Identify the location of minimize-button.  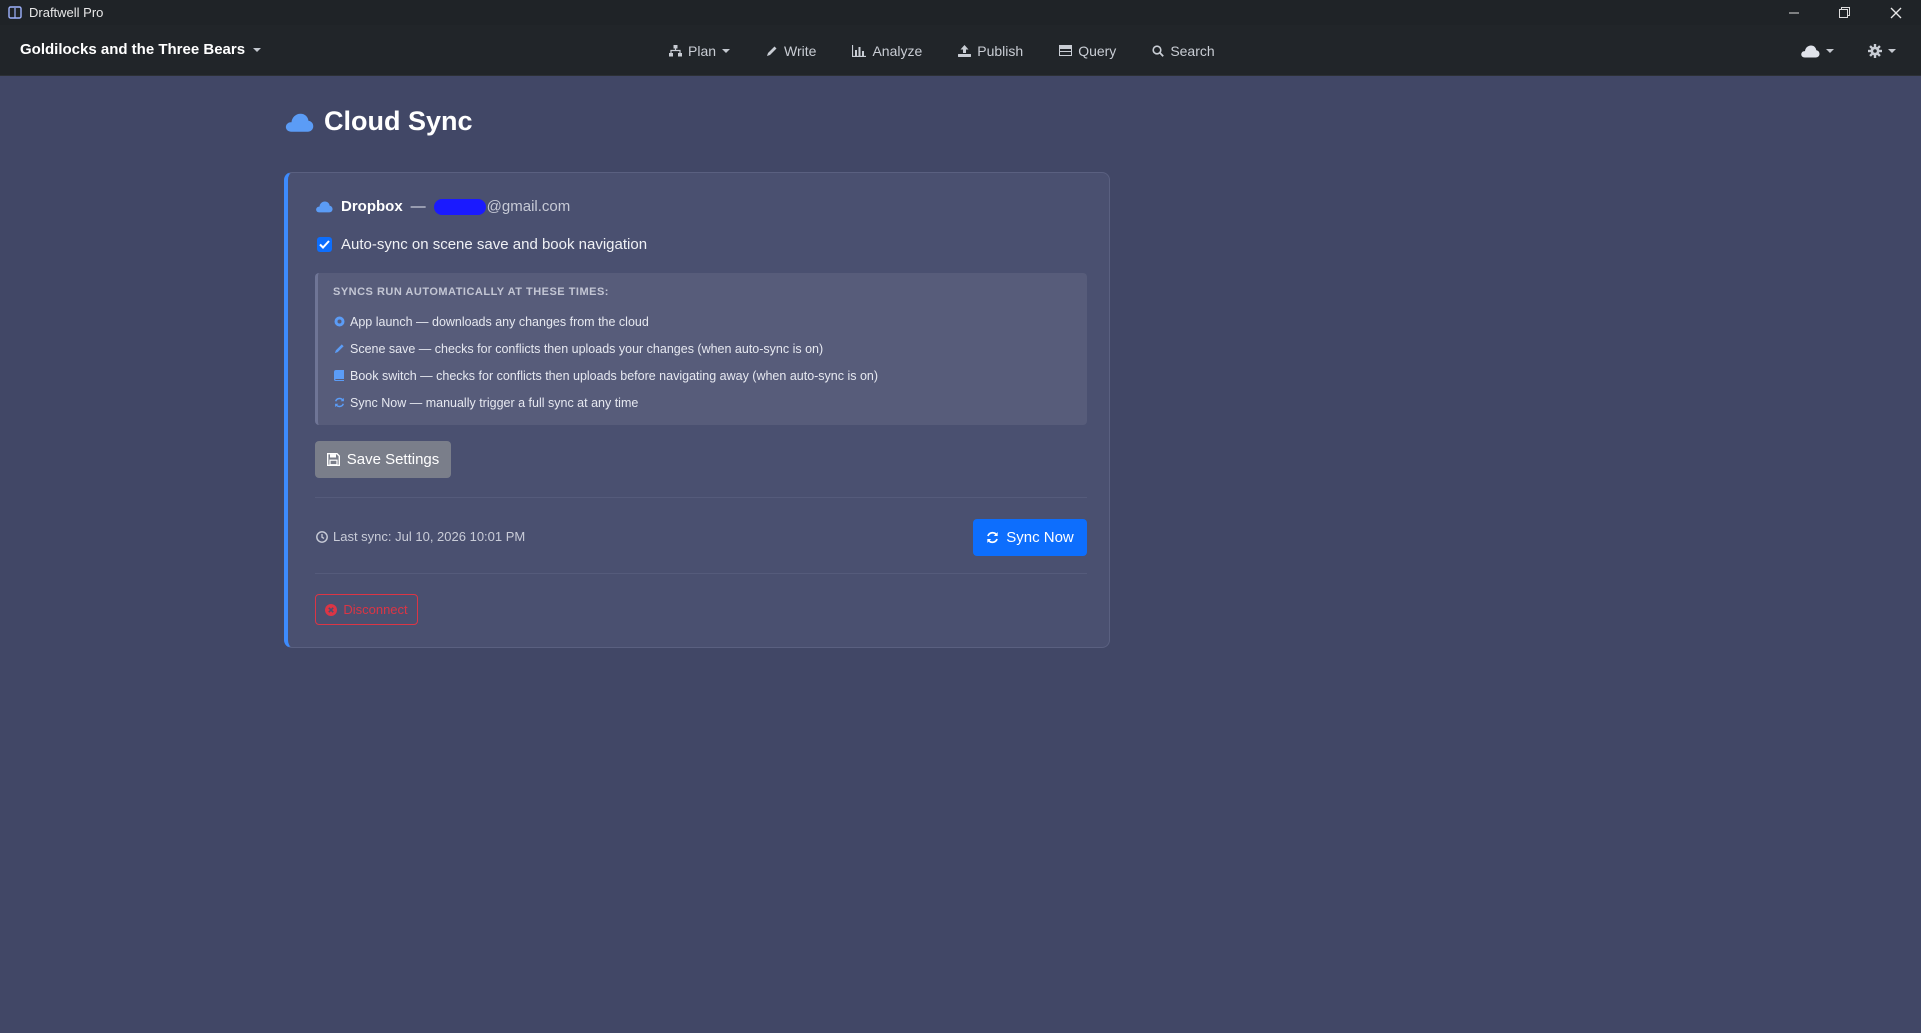
(1793, 12).